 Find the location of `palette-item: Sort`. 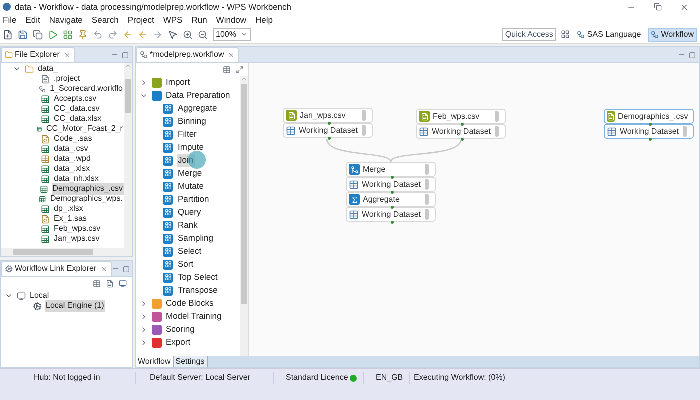

palette-item: Sort is located at coordinates (186, 264).